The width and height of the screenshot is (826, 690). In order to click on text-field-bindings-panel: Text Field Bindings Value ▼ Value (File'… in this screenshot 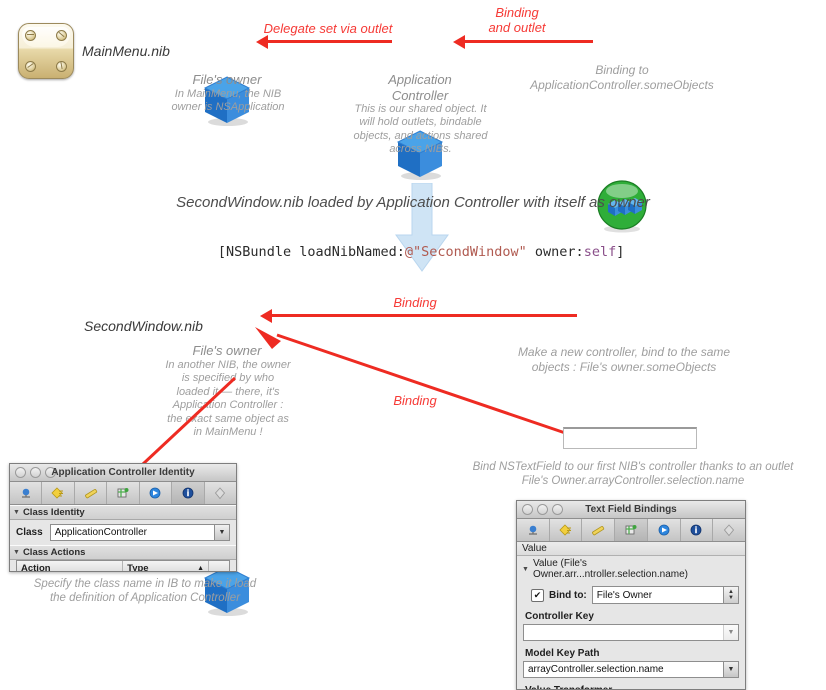, I will do `click(631, 595)`.